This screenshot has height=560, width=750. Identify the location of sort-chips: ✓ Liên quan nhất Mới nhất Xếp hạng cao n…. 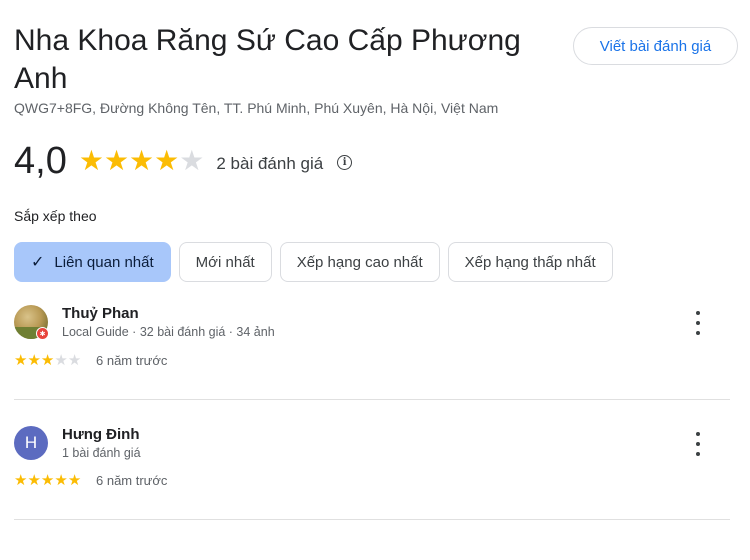
(313, 262).